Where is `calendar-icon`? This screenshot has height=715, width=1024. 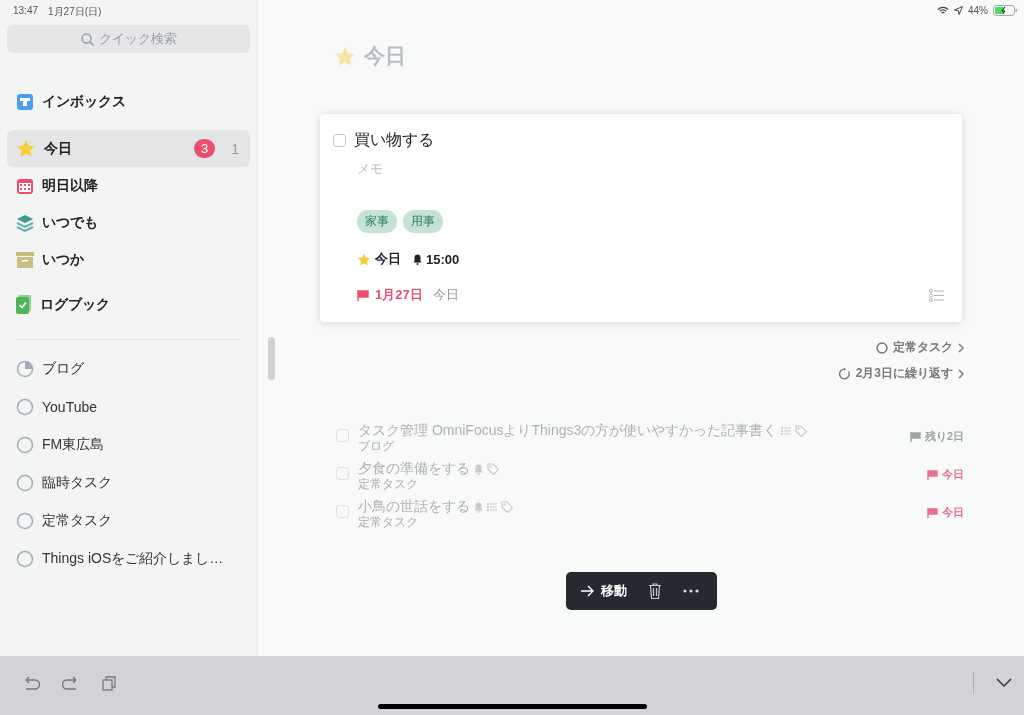
calendar-icon is located at coordinates (25, 185).